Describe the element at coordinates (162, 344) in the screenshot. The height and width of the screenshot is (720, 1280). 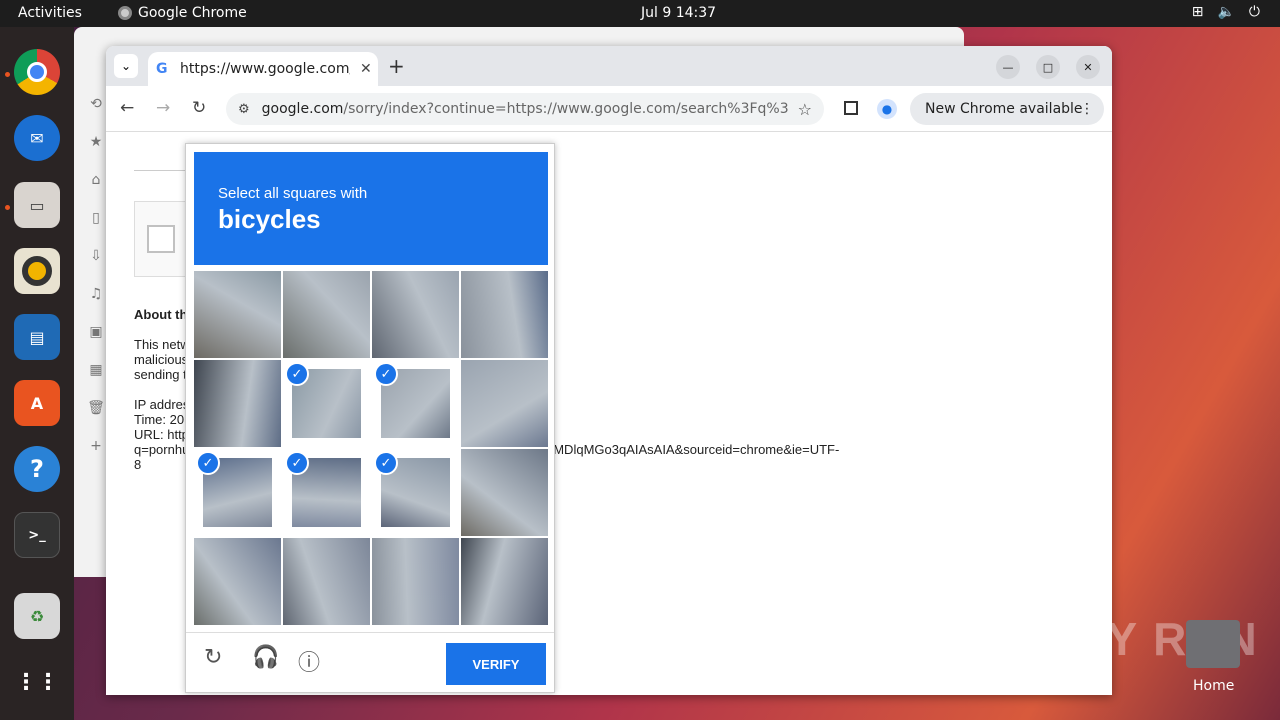
I see `page-line: This netw` at that location.